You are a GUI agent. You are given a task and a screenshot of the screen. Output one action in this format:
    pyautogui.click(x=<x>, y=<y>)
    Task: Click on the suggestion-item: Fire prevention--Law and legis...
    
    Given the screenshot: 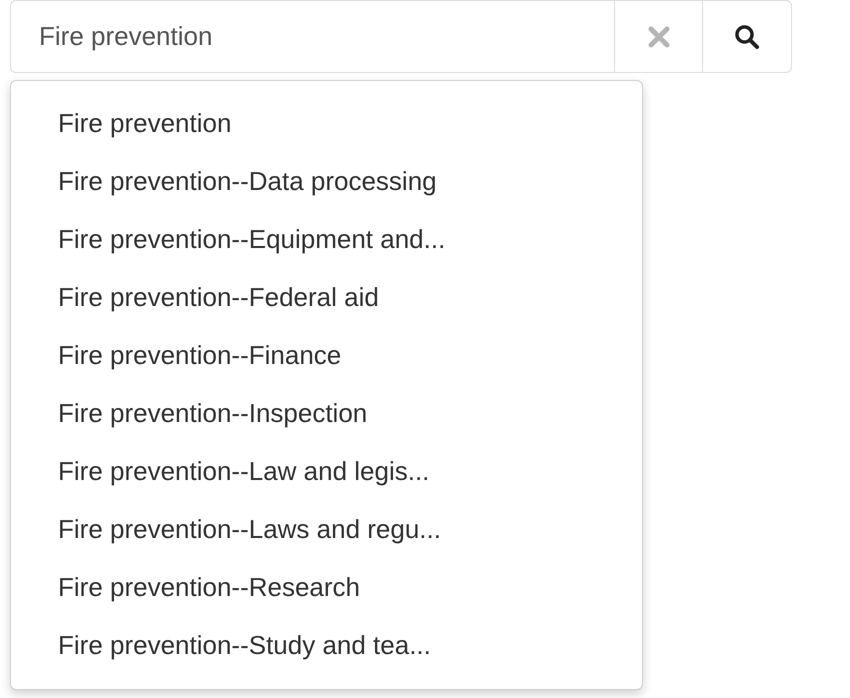 What is the action you would take?
    pyautogui.click(x=326, y=471)
    